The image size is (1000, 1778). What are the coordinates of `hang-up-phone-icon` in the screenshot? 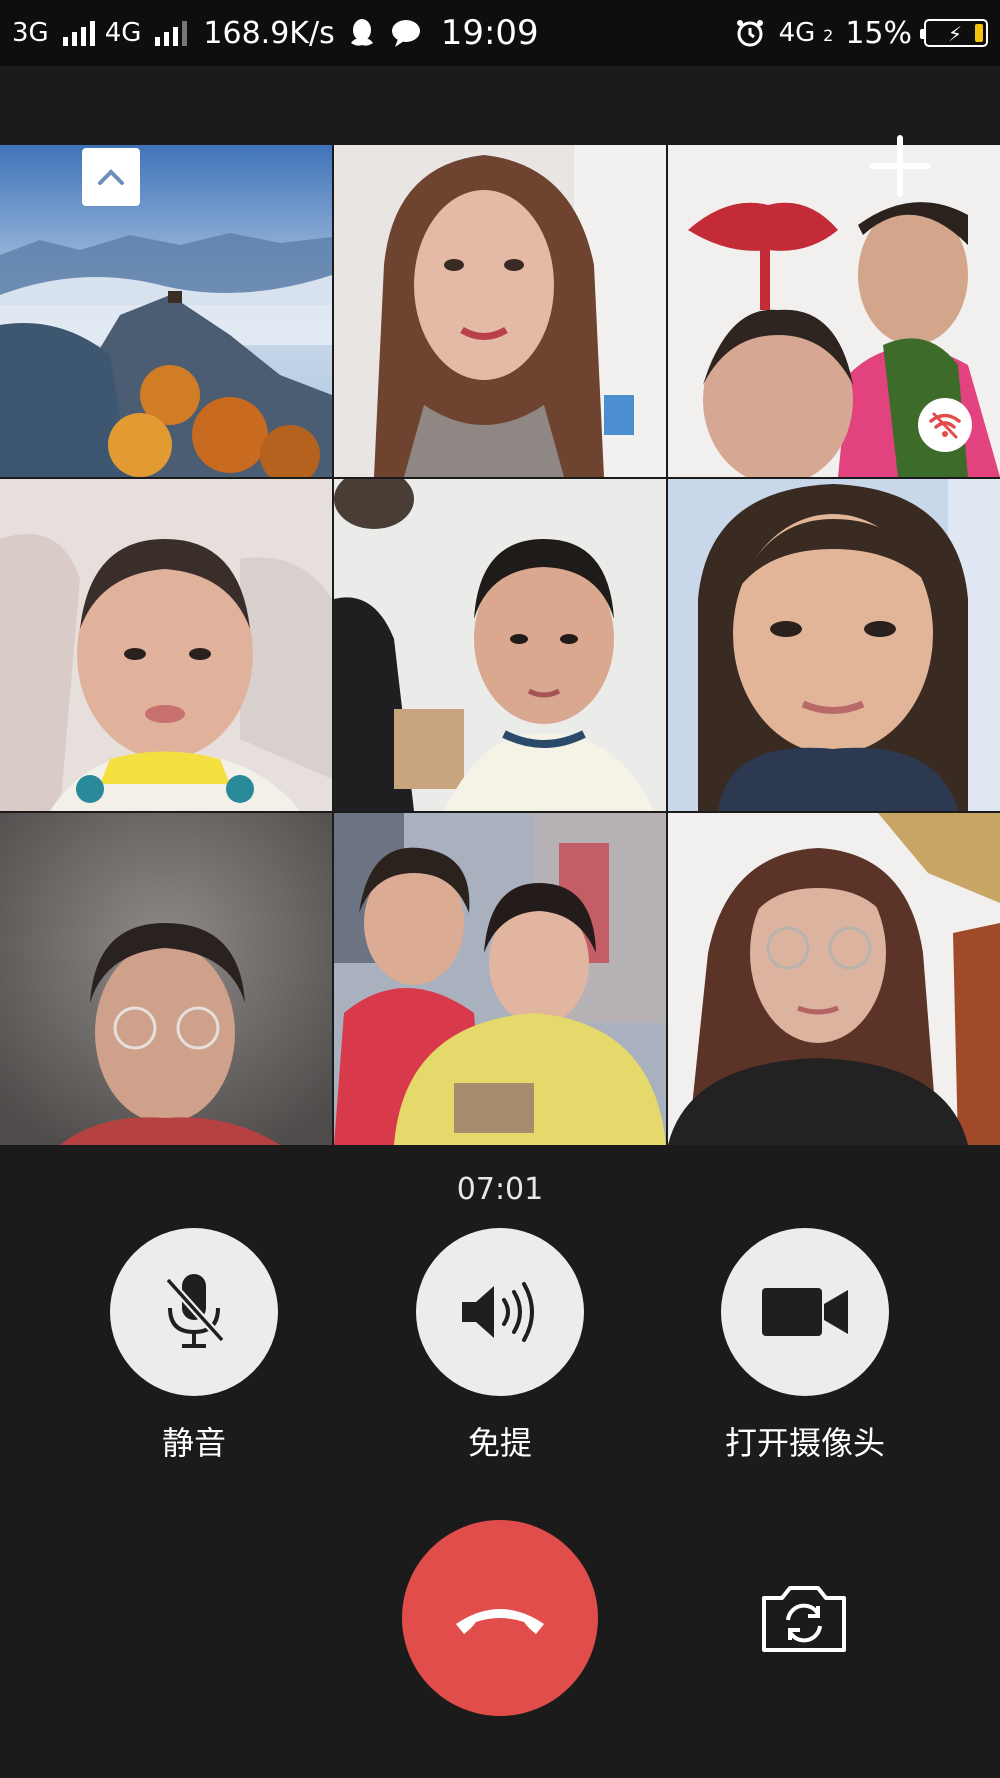 It's located at (500, 1621).